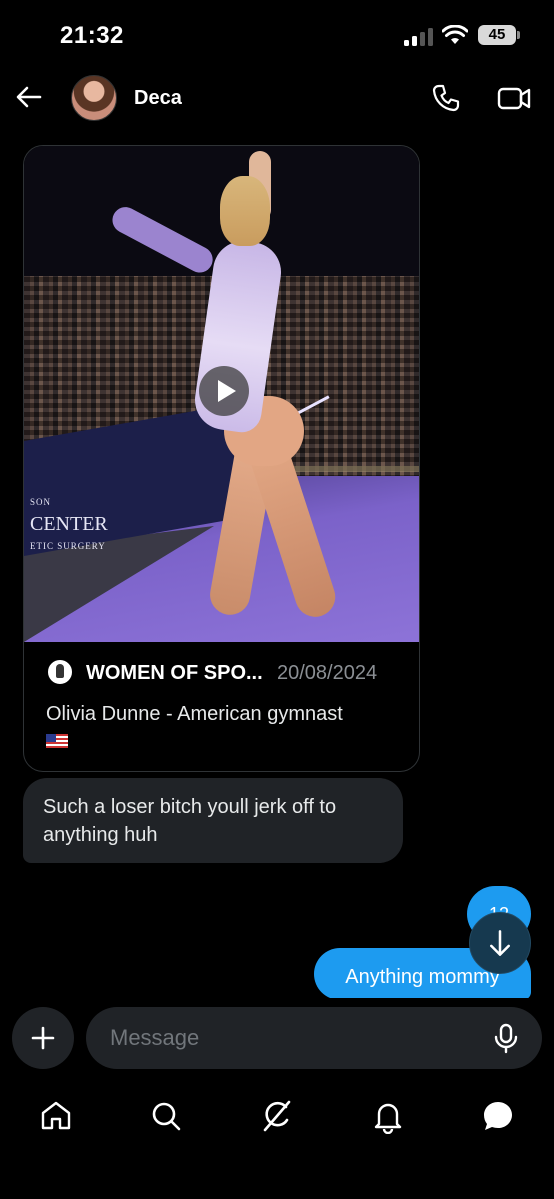  I want to click on post-description: Olivia Dunne - American gymnast, so click(194, 714).